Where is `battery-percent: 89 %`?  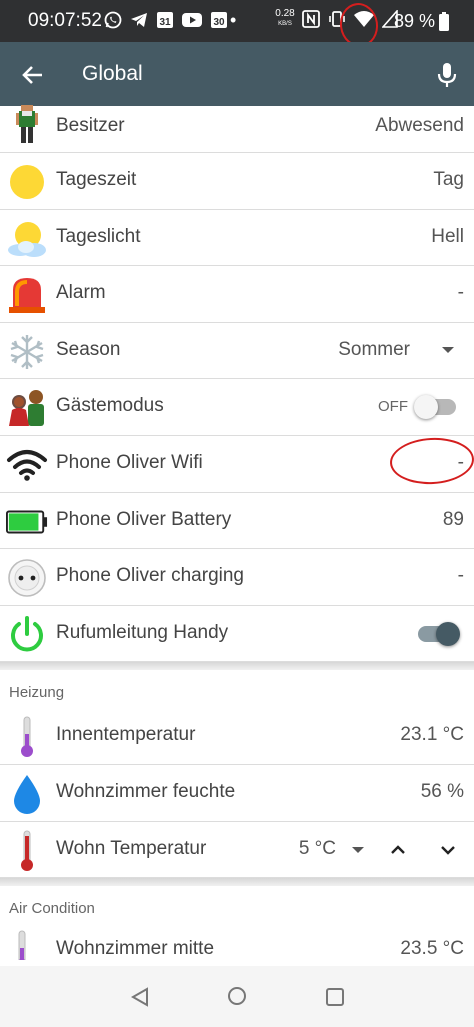 battery-percent: 89 % is located at coordinates (415, 21).